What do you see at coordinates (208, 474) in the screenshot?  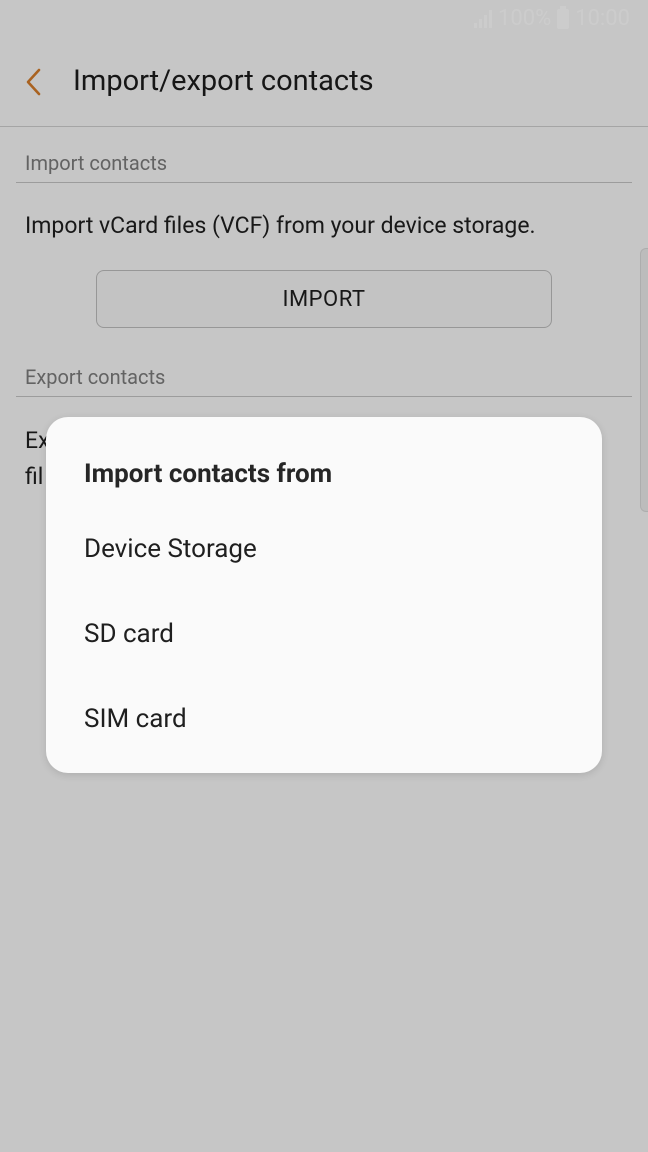 I see `dialog-title: Import contacts from` at bounding box center [208, 474].